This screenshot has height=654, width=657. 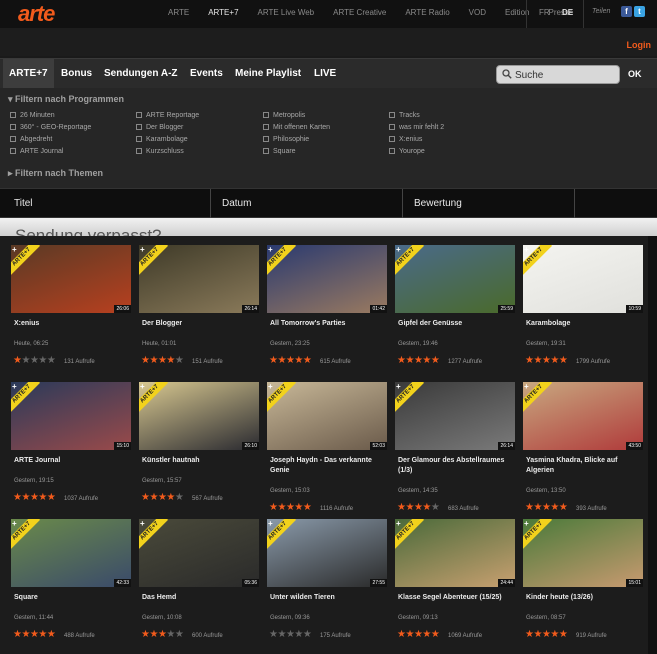 I want to click on video-title: Künstler hautnah, so click(x=201, y=461).